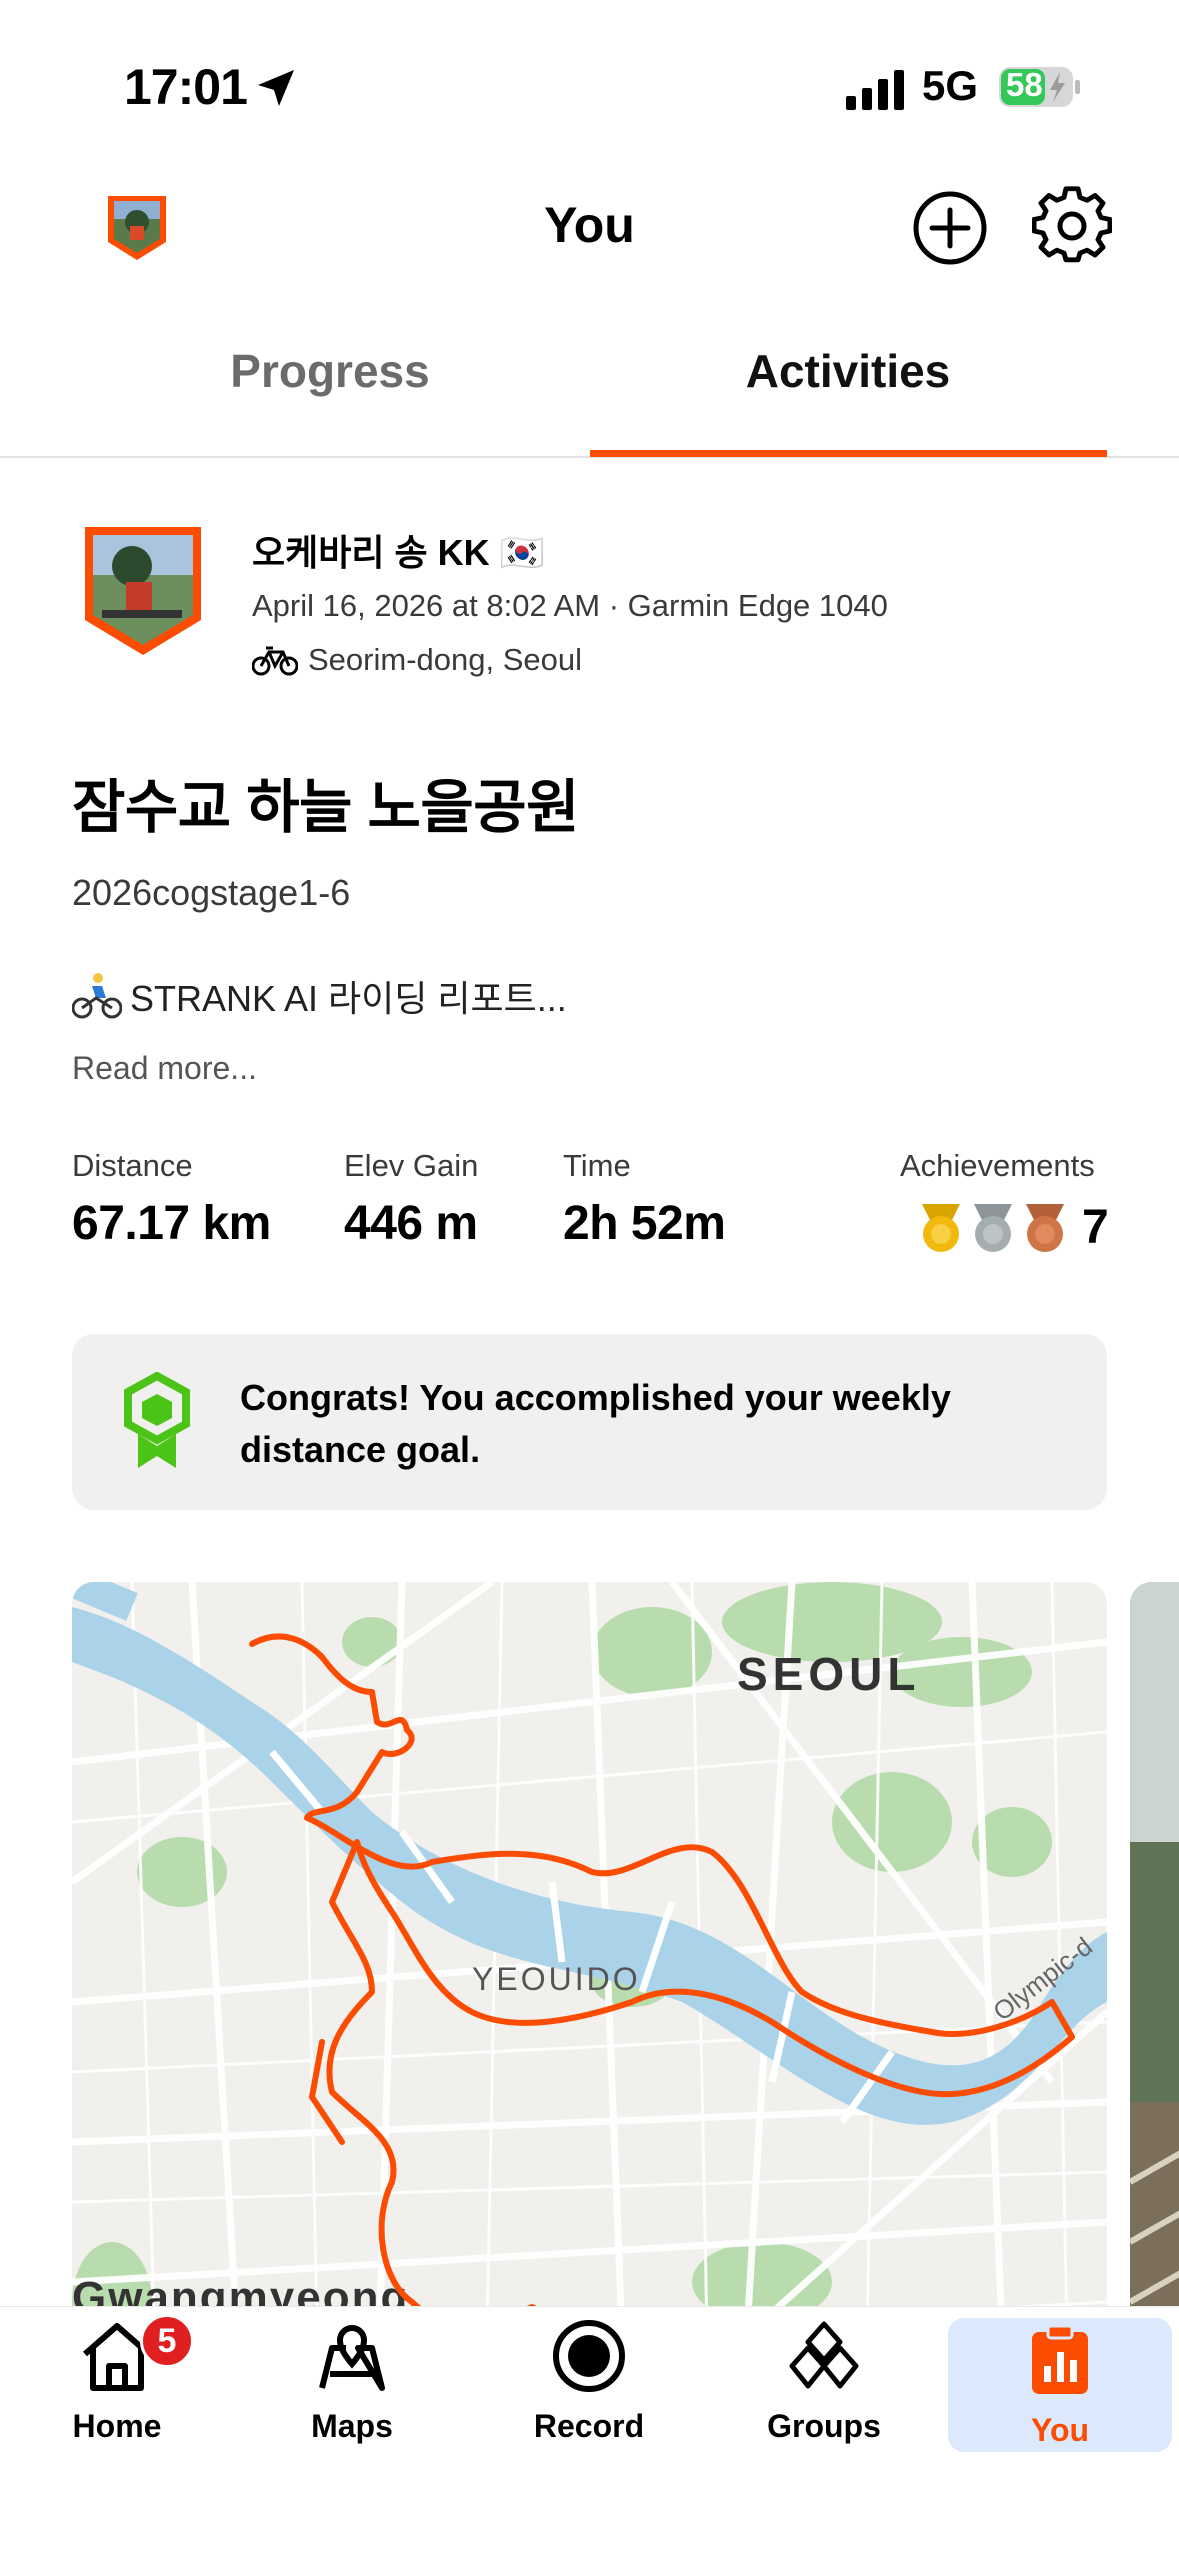 This screenshot has width=1179, height=2556. What do you see at coordinates (848, 453) in the screenshot?
I see `active-tab-indicator` at bounding box center [848, 453].